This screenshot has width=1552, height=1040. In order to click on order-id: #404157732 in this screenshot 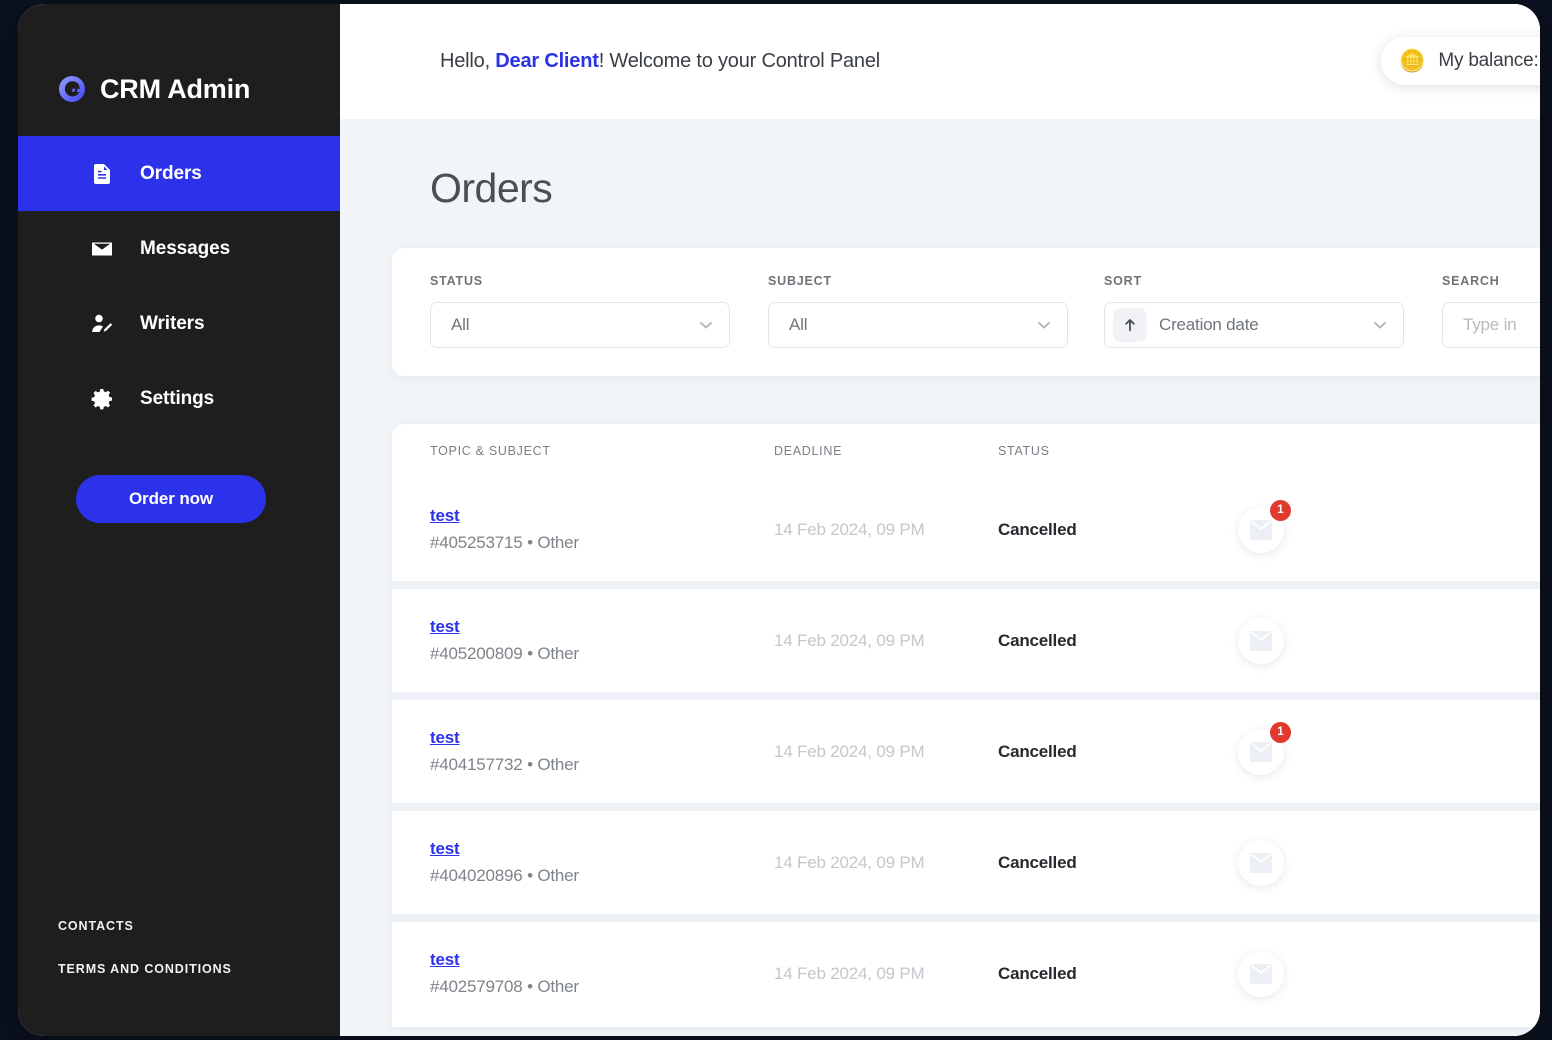, I will do `click(476, 764)`.